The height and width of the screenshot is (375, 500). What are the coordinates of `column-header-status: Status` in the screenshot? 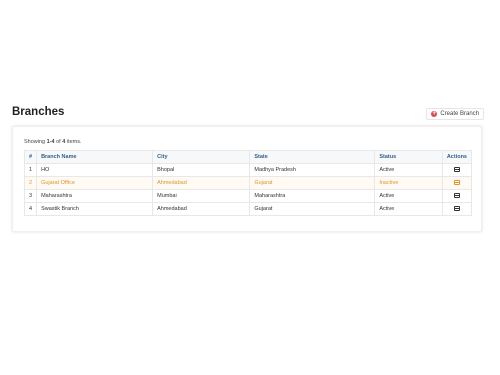 It's located at (408, 157).